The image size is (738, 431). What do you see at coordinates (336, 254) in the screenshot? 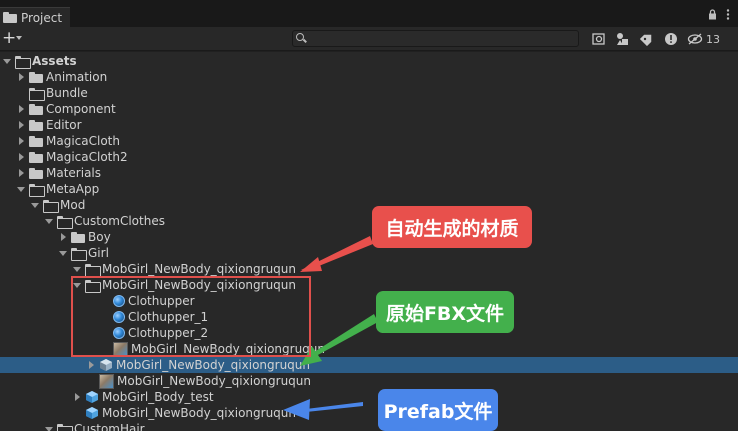
I see `arrow-to-materials` at bounding box center [336, 254].